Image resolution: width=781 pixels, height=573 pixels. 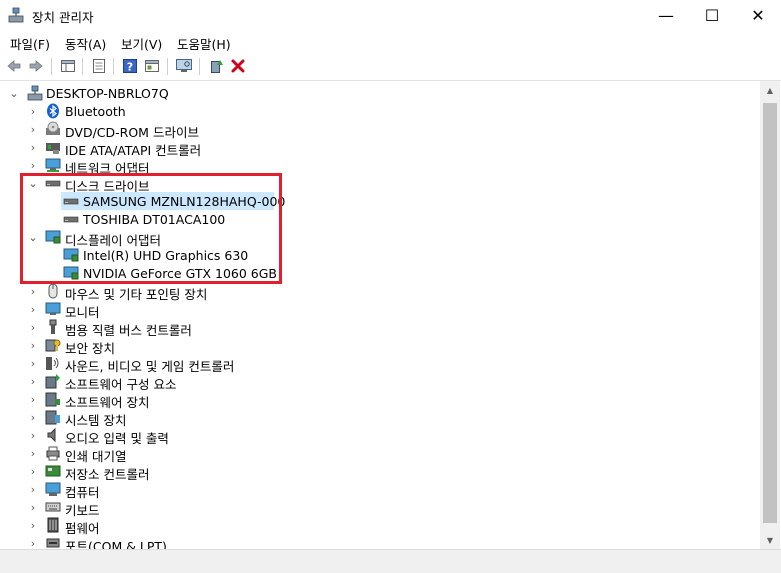 I want to click on tree-category-dvd: › DVD/CD-ROM 드라이브, so click(x=380, y=130).